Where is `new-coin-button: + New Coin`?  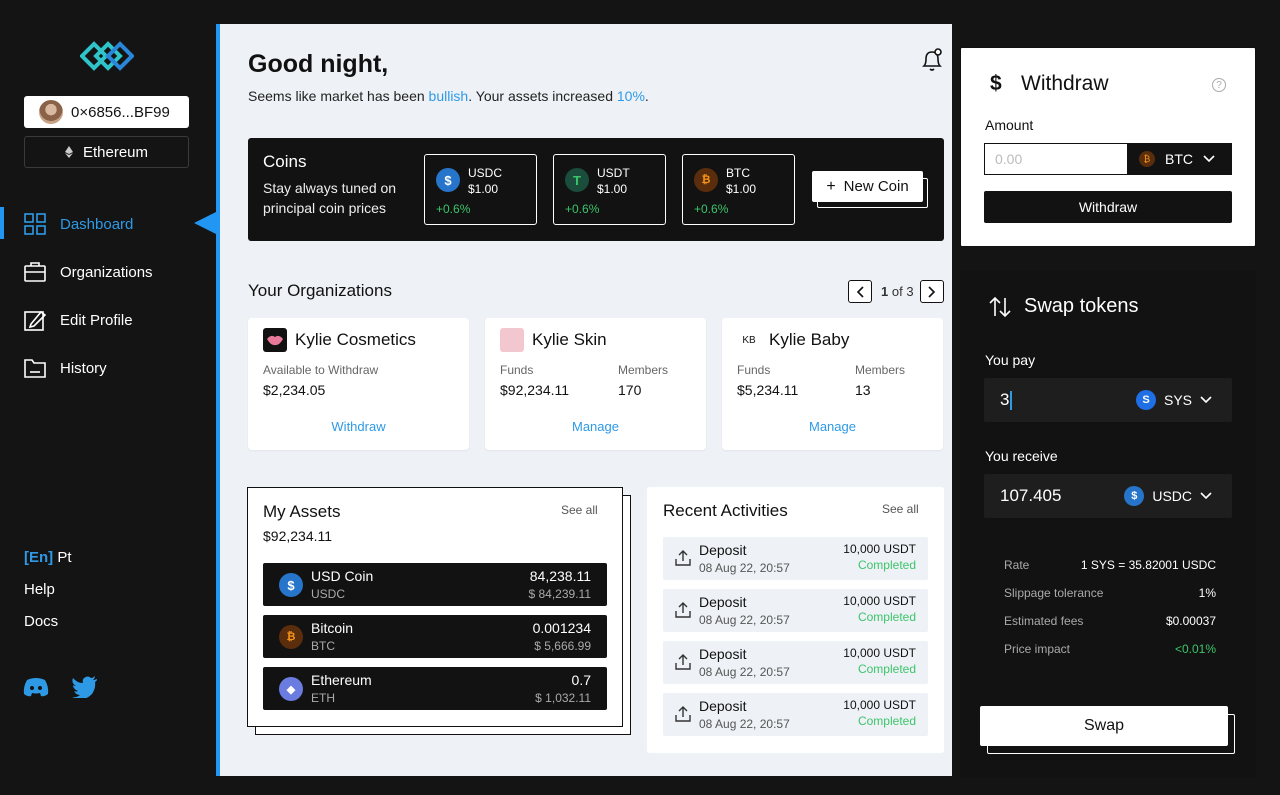
new-coin-button: + New Coin is located at coordinates (867, 186).